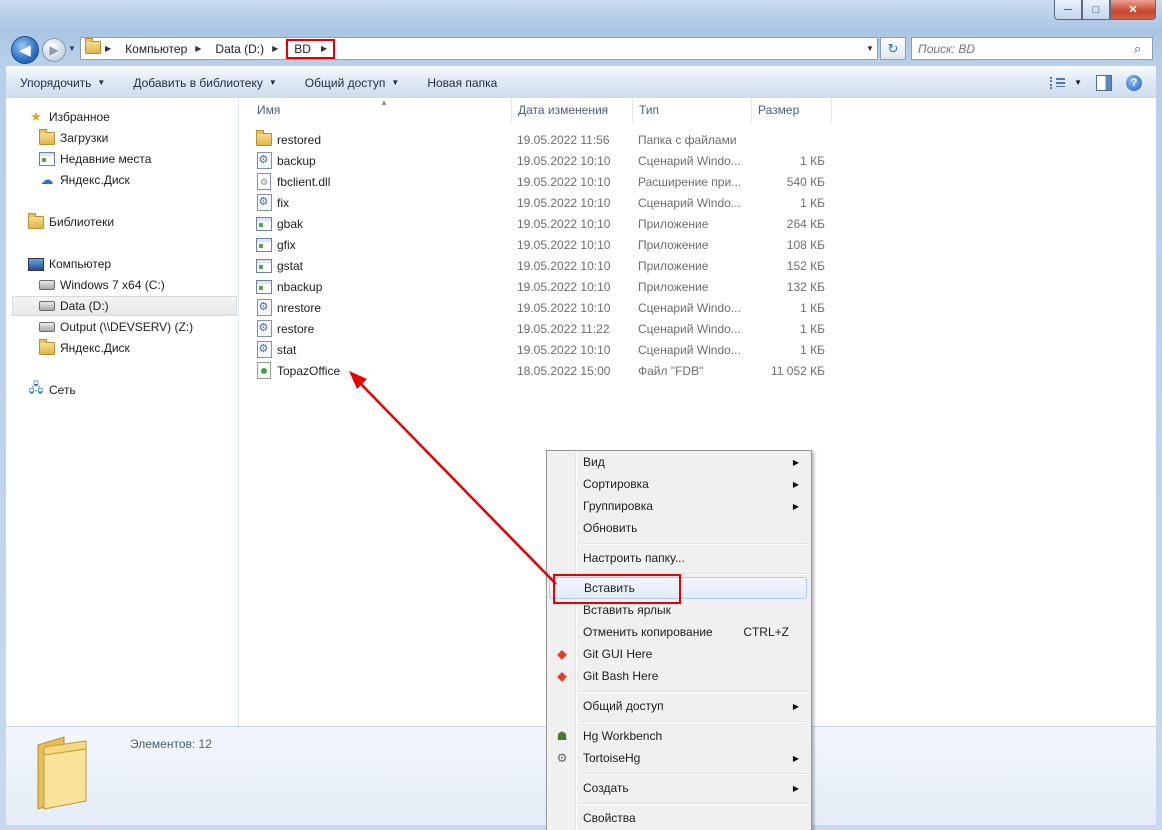  Describe the element at coordinates (678, 632) in the screenshot. I see `menu-item-undo-copy: Отменить копирование CTRL+Z` at that location.